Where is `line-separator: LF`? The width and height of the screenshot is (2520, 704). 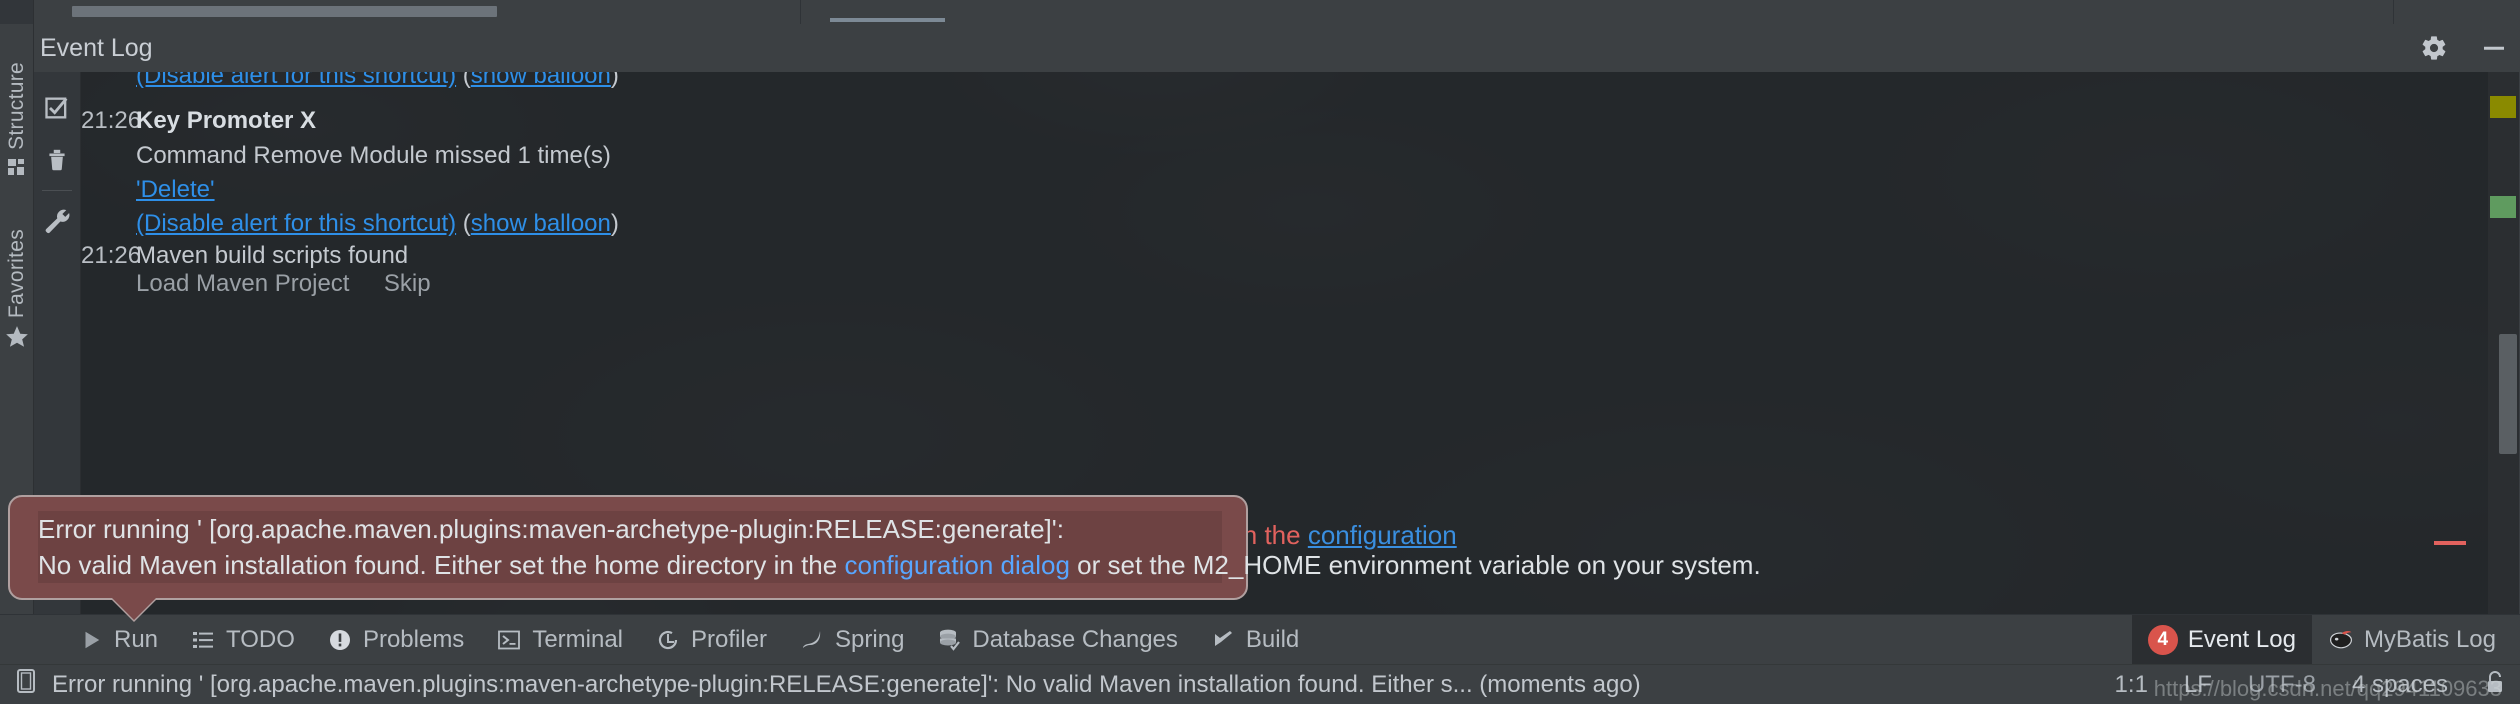 line-separator: LF is located at coordinates (2198, 685).